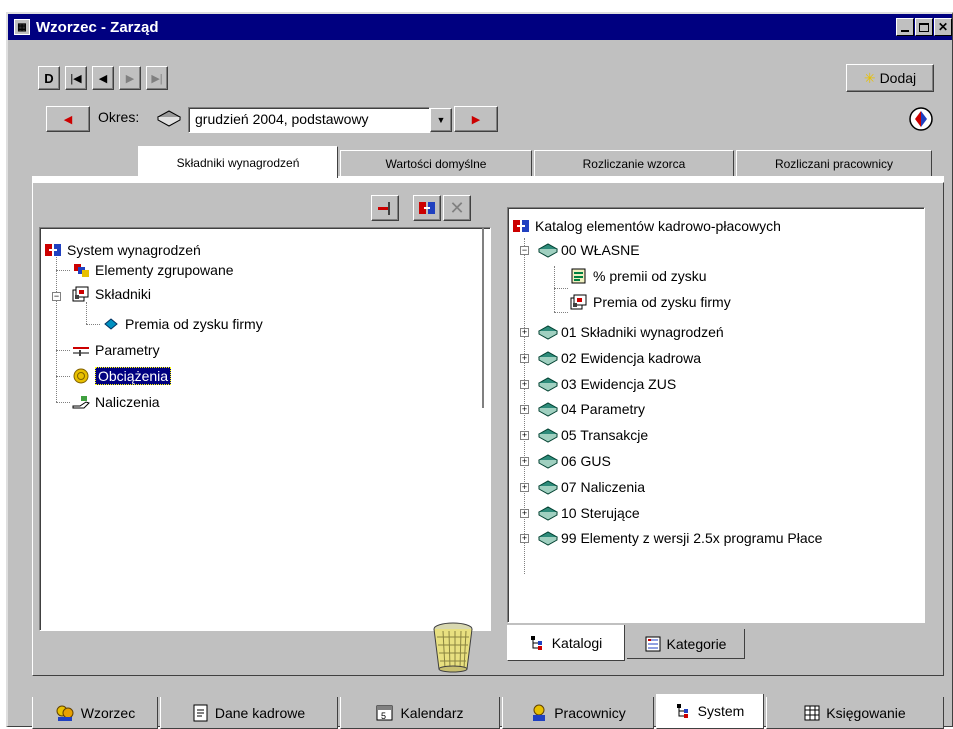 The image size is (953, 729). I want to click on minimize-button, so click(905, 27).